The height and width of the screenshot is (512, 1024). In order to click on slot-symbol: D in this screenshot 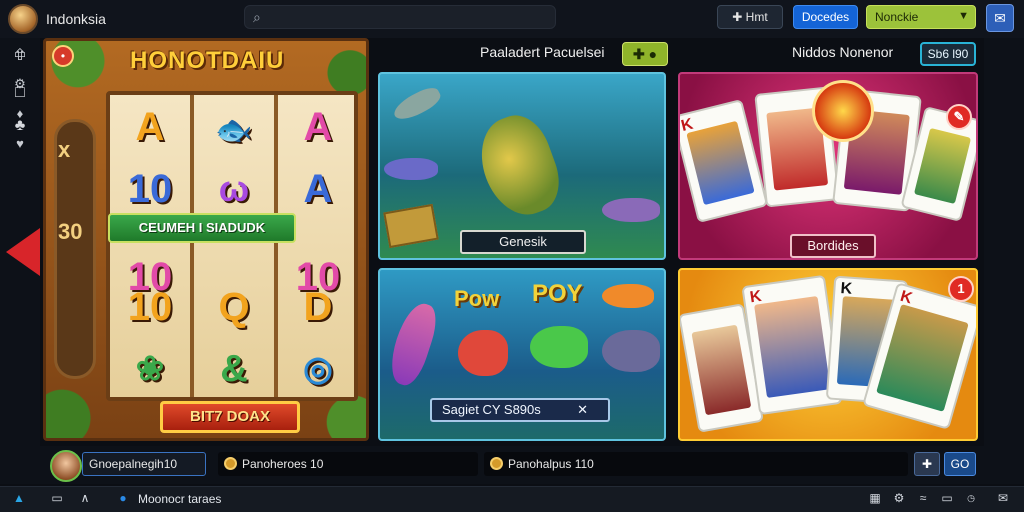, I will do `click(318, 307)`.